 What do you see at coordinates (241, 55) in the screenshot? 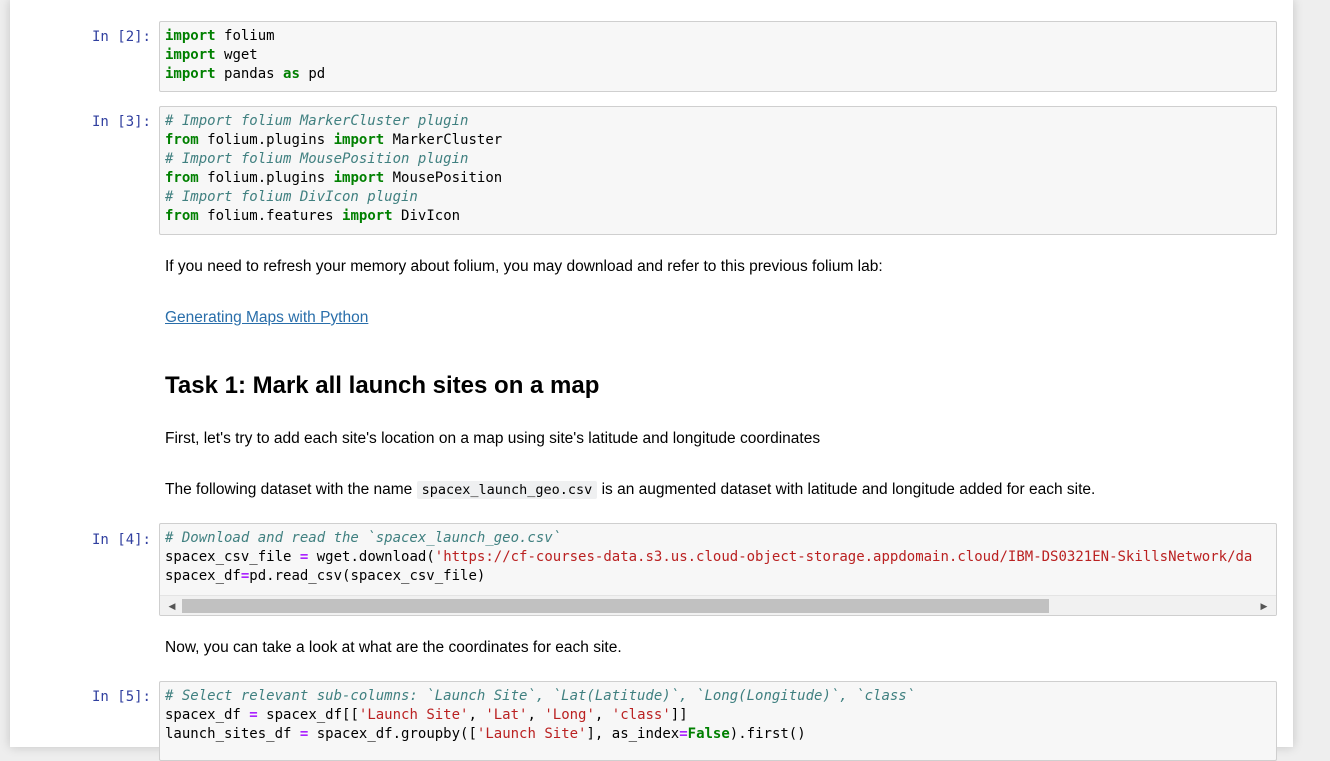
I see `code-text: wget` at bounding box center [241, 55].